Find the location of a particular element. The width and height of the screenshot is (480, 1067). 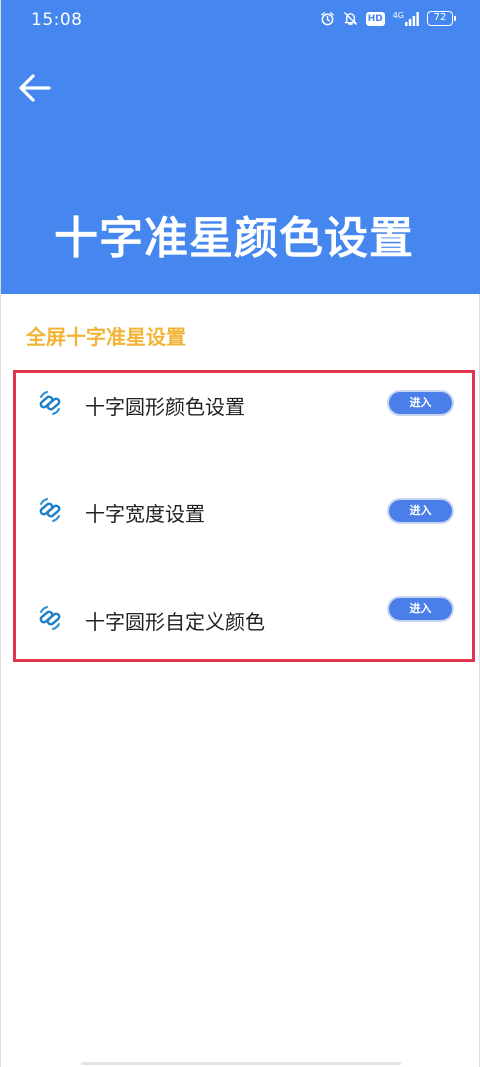

battery-level: 72 is located at coordinates (440, 17).